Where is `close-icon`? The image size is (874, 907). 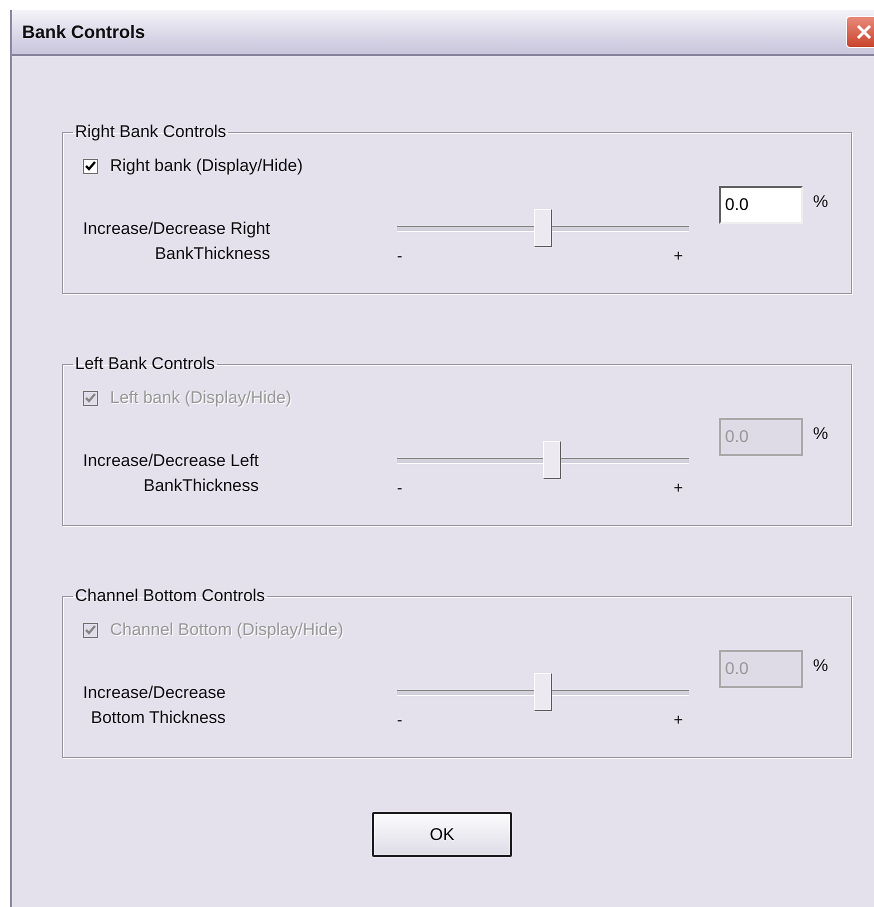
close-icon is located at coordinates (864, 32).